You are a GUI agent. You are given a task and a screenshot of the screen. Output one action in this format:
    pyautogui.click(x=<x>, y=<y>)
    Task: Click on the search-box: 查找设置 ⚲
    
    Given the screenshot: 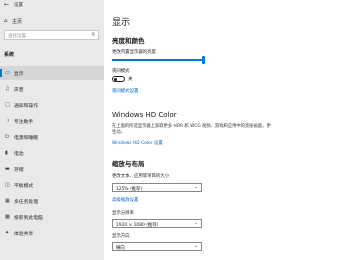 What is the action you would take?
    pyautogui.click(x=51, y=35)
    